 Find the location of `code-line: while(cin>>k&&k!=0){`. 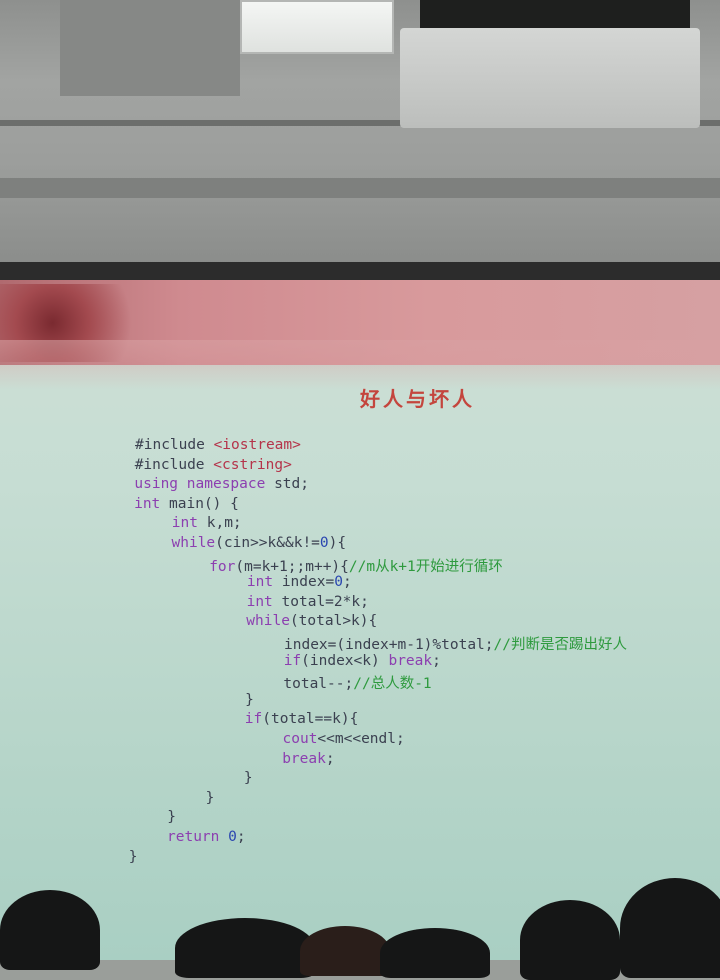

code-line: while(cin>>k&&k!=0){ is located at coordinates (259, 543).